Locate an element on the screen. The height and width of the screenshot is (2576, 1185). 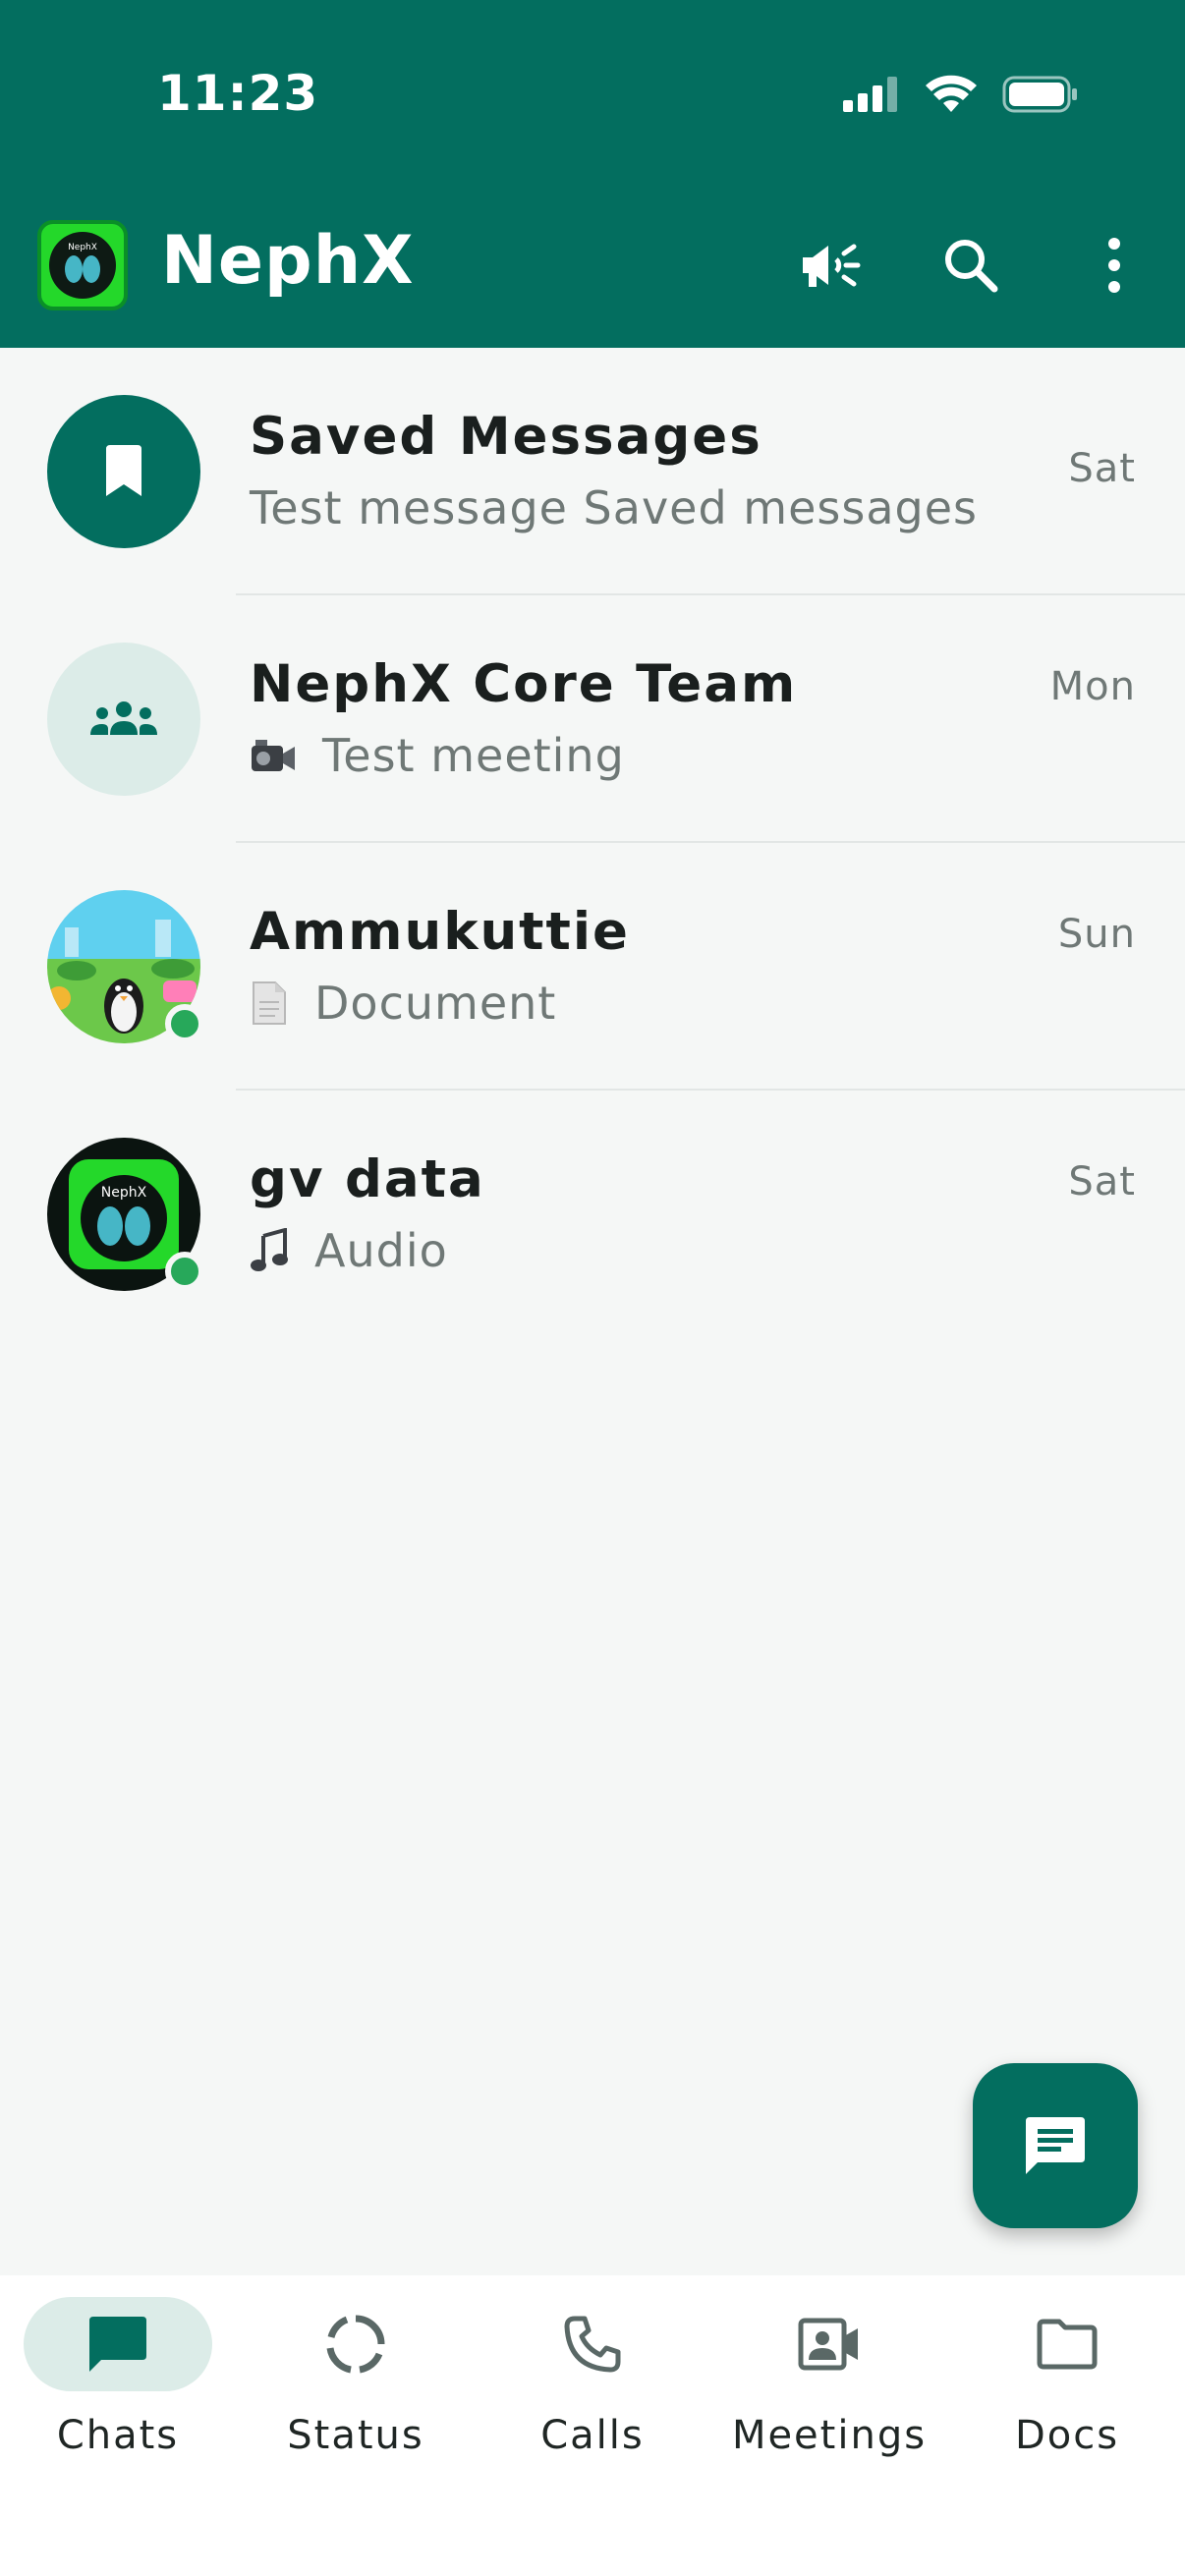
more-options-button is located at coordinates (1115, 265).